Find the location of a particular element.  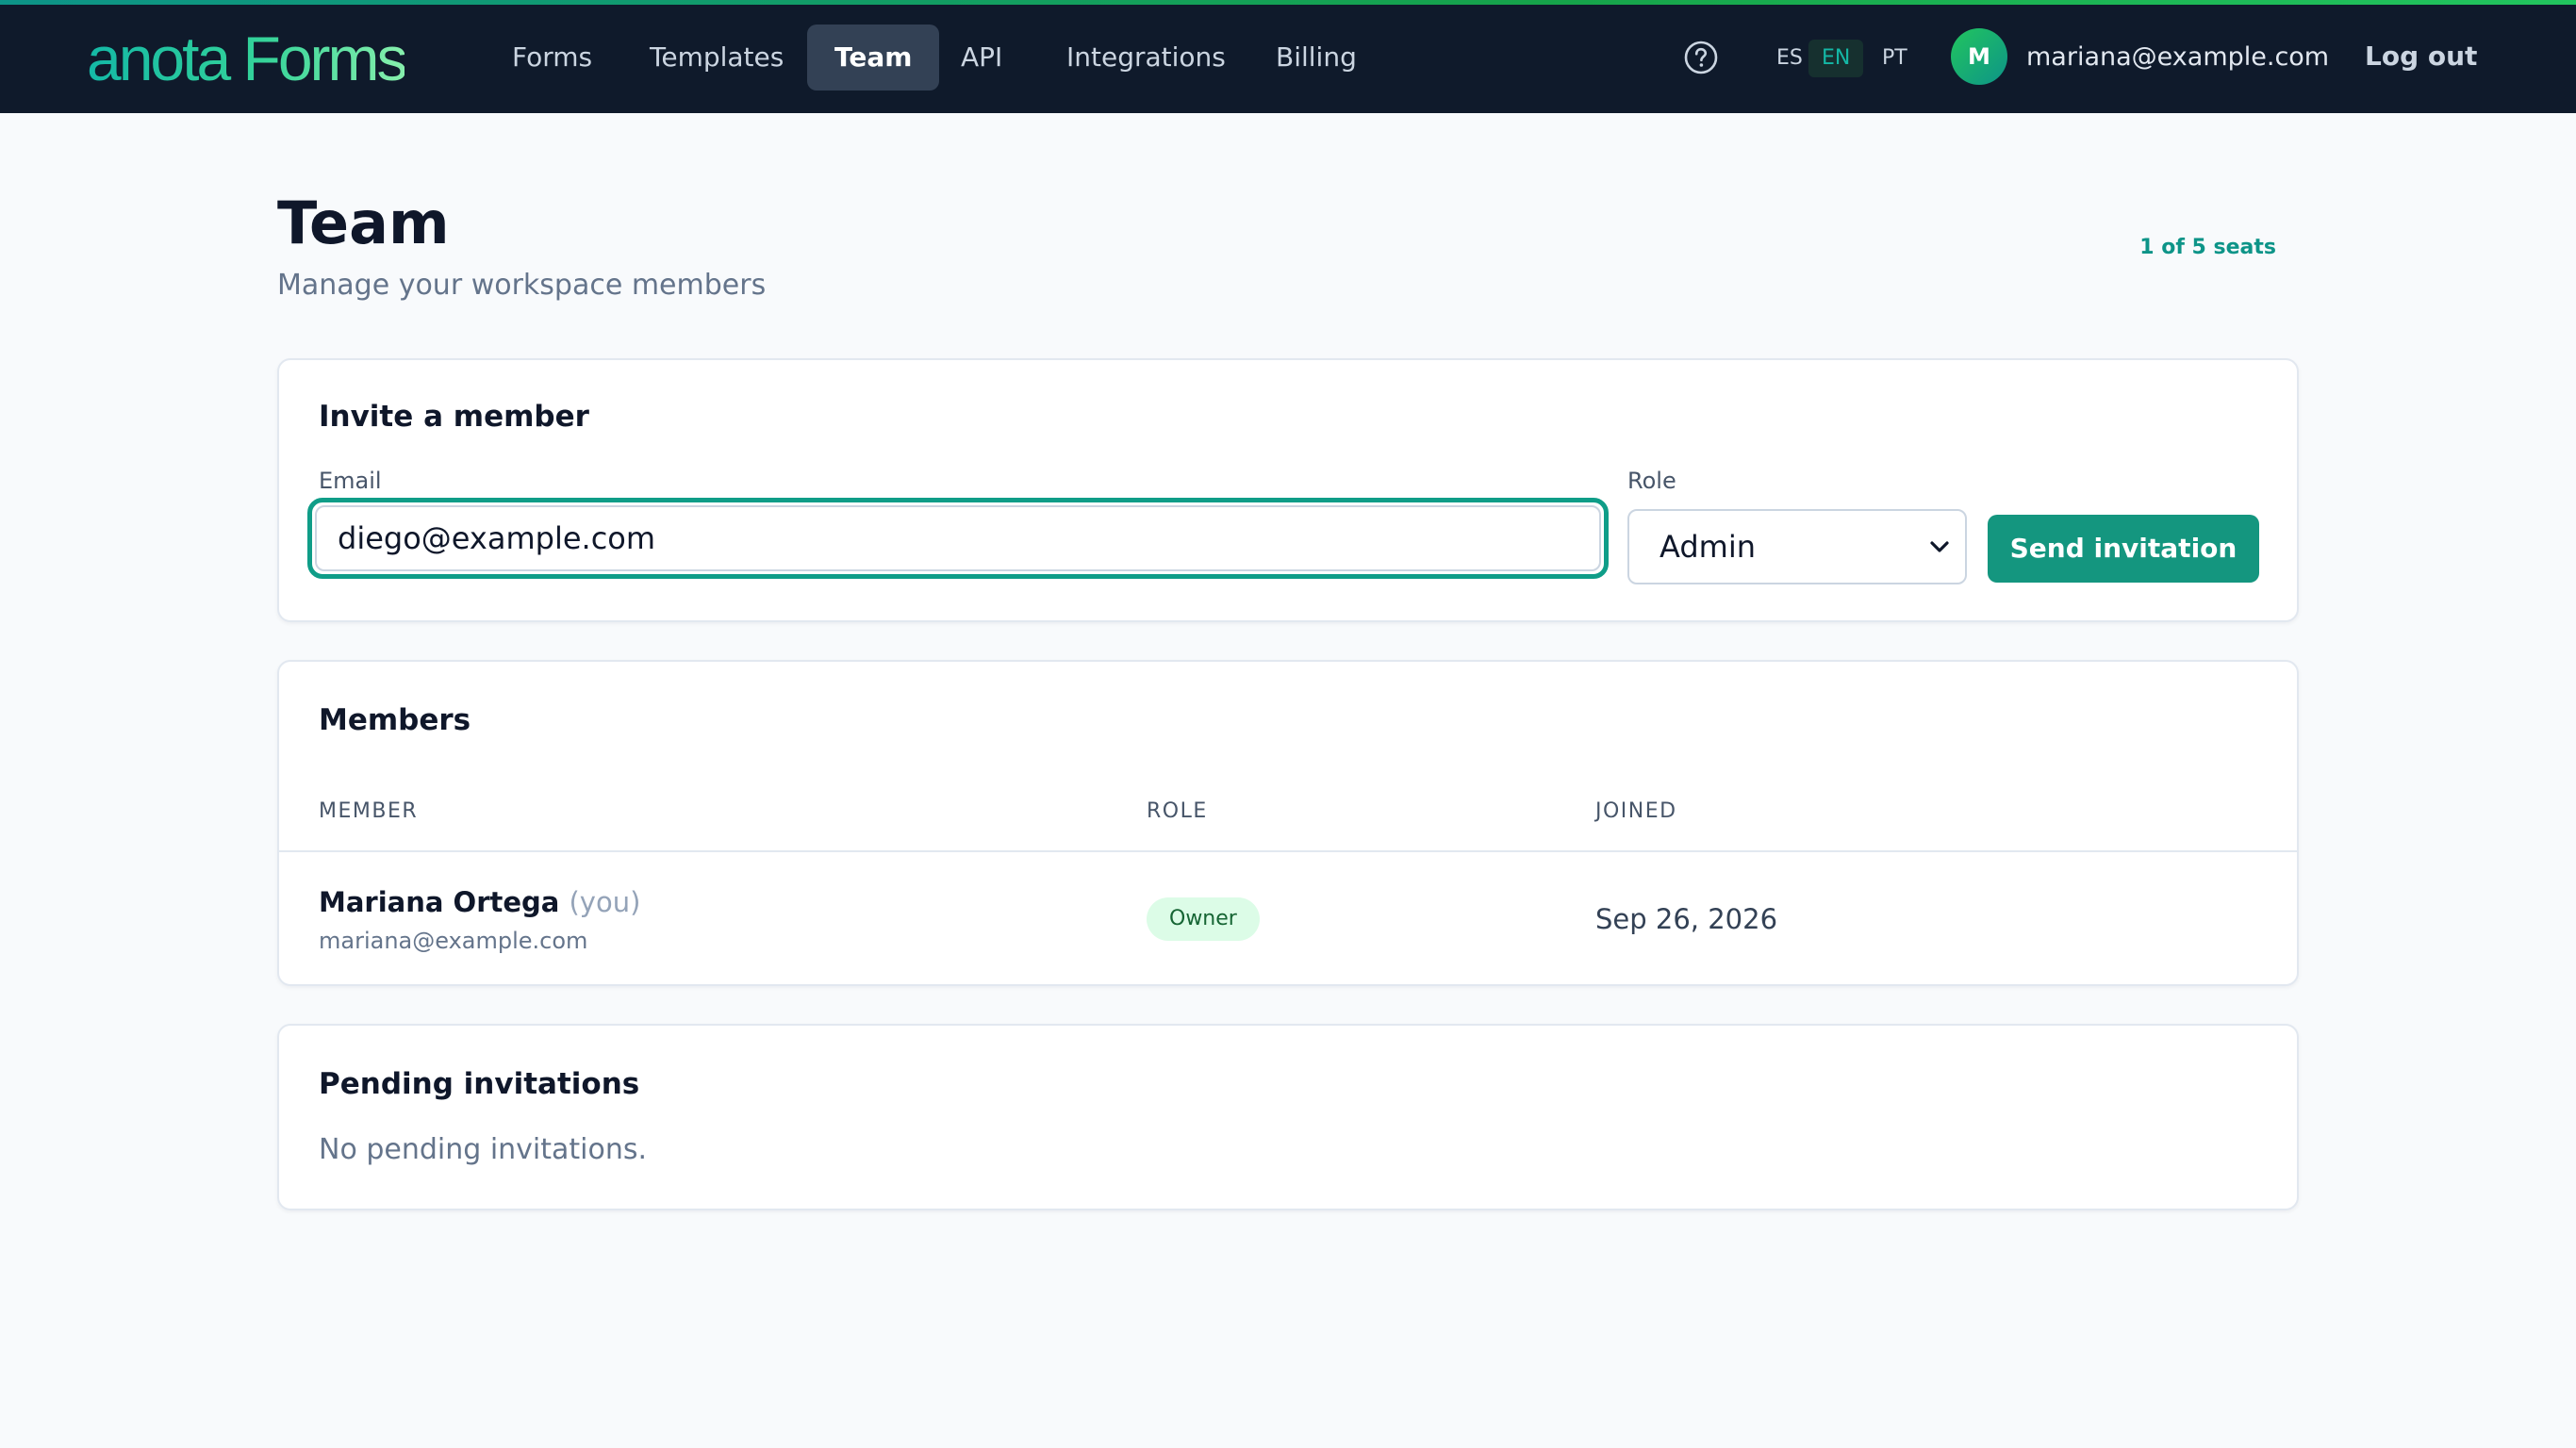

nav-item-integrations: Integrations is located at coordinates (1146, 57).